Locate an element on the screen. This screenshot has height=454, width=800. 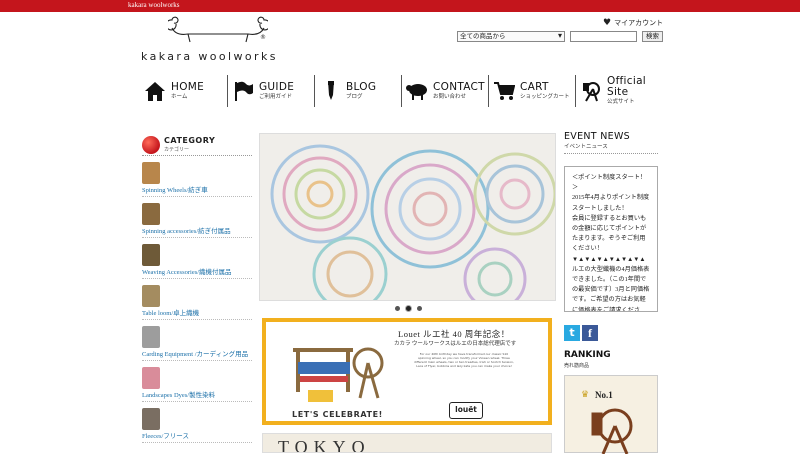
woven-circles-image is located at coordinates (407, 217).